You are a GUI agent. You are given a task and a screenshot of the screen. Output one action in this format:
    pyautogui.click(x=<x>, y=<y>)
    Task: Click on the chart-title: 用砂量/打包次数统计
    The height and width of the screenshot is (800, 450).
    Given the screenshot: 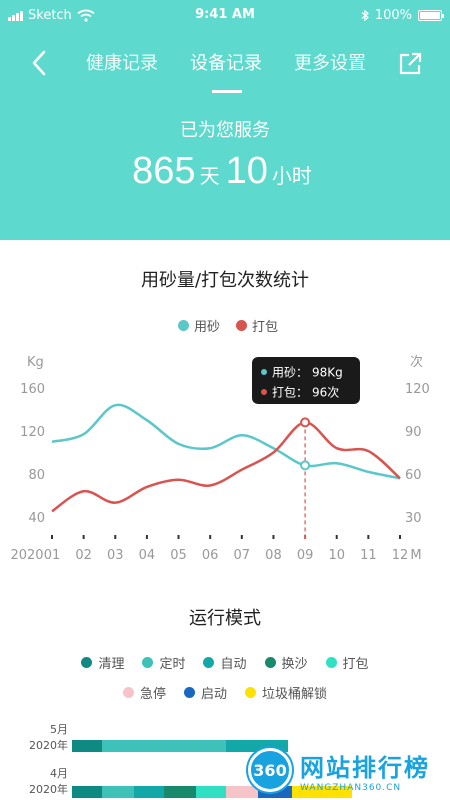 What is the action you would take?
    pyautogui.click(x=225, y=280)
    